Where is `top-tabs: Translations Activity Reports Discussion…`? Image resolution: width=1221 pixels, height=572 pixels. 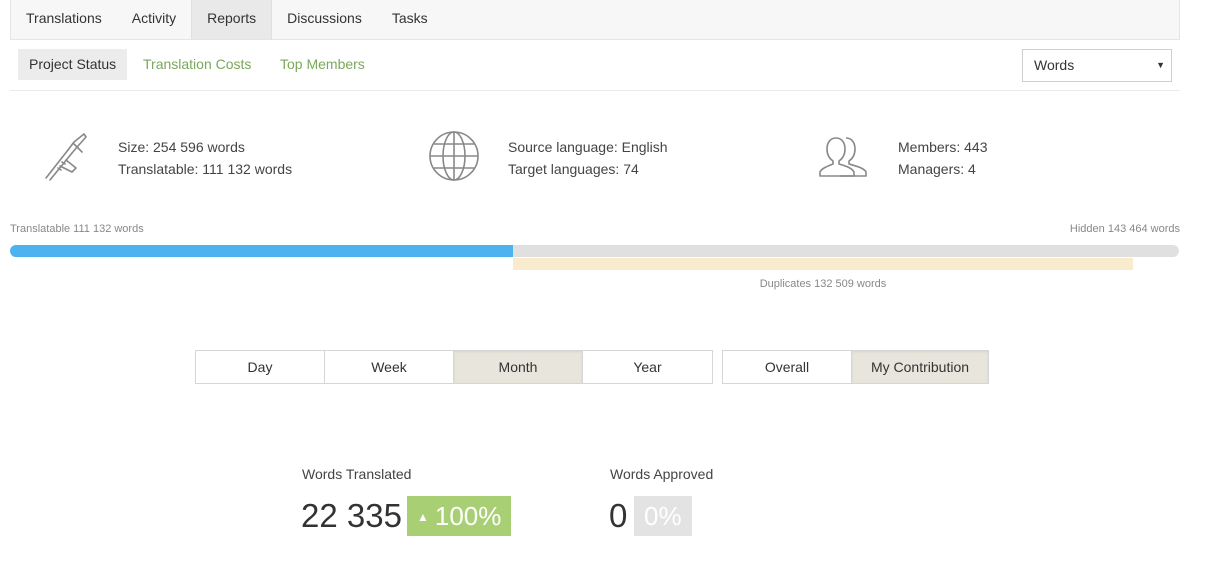
top-tabs: Translations Activity Reports Discussion… is located at coordinates (595, 20).